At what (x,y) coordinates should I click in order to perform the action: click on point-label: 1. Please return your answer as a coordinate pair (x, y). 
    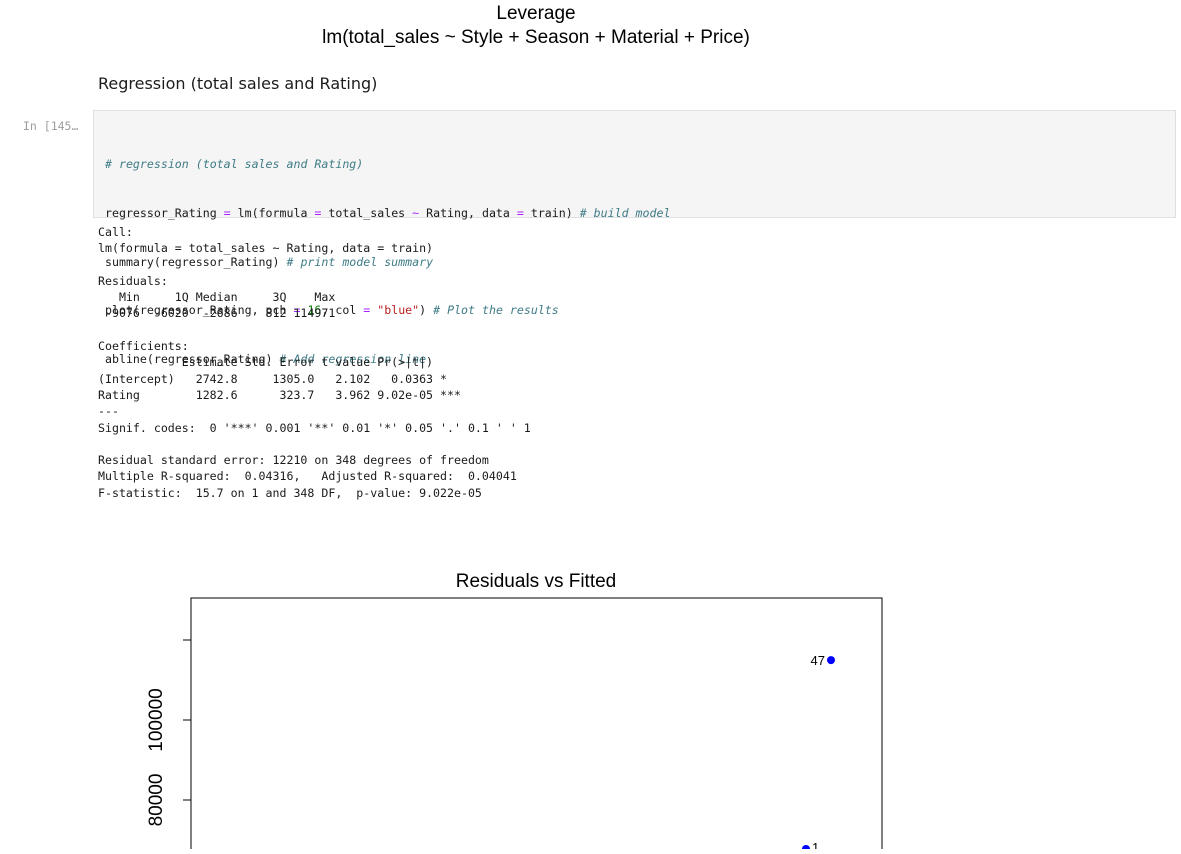
    Looking at the image, I should click on (815, 844).